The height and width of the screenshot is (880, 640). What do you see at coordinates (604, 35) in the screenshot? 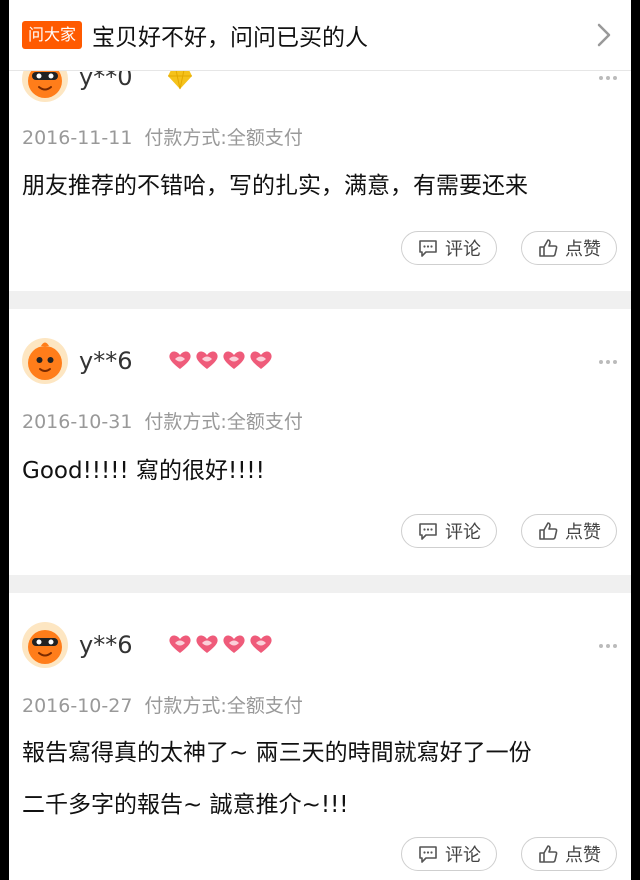
I see `chevron-right-icon` at bounding box center [604, 35].